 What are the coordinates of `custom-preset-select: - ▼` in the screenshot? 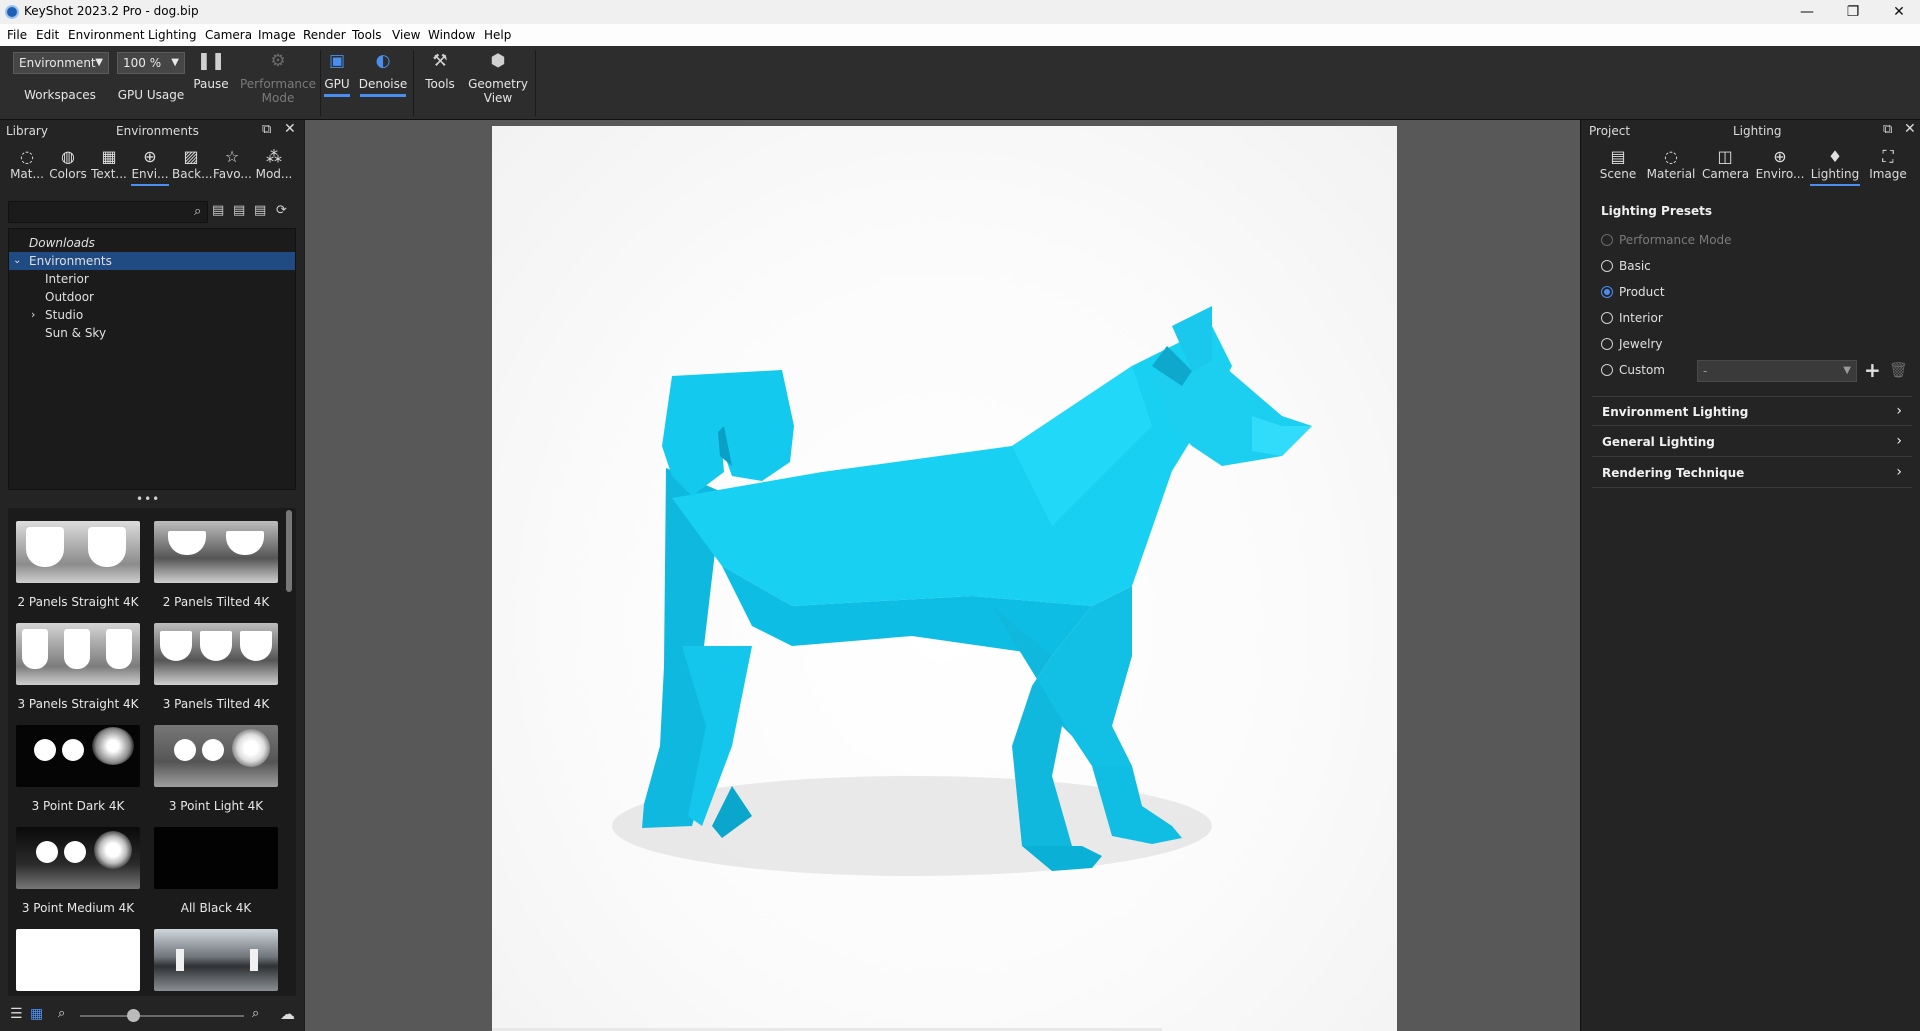 It's located at (1777, 371).